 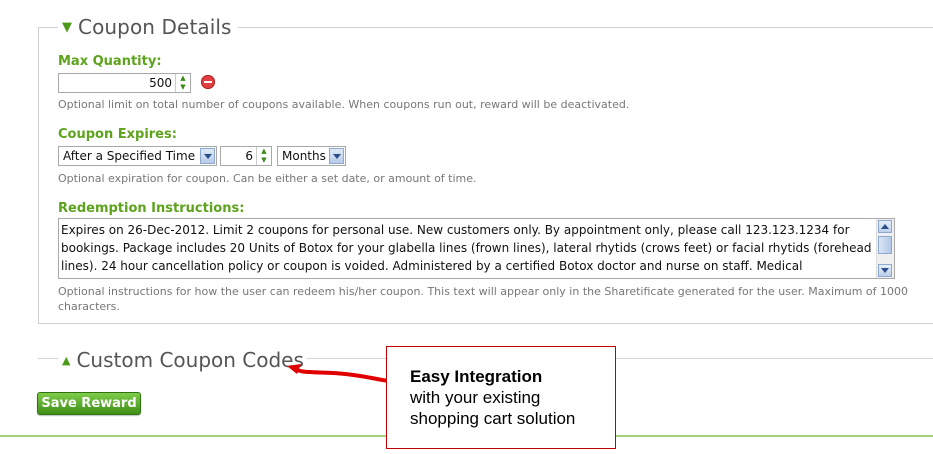 I want to click on expiry-amount-input: 6 ▲ ▼, so click(x=246, y=156).